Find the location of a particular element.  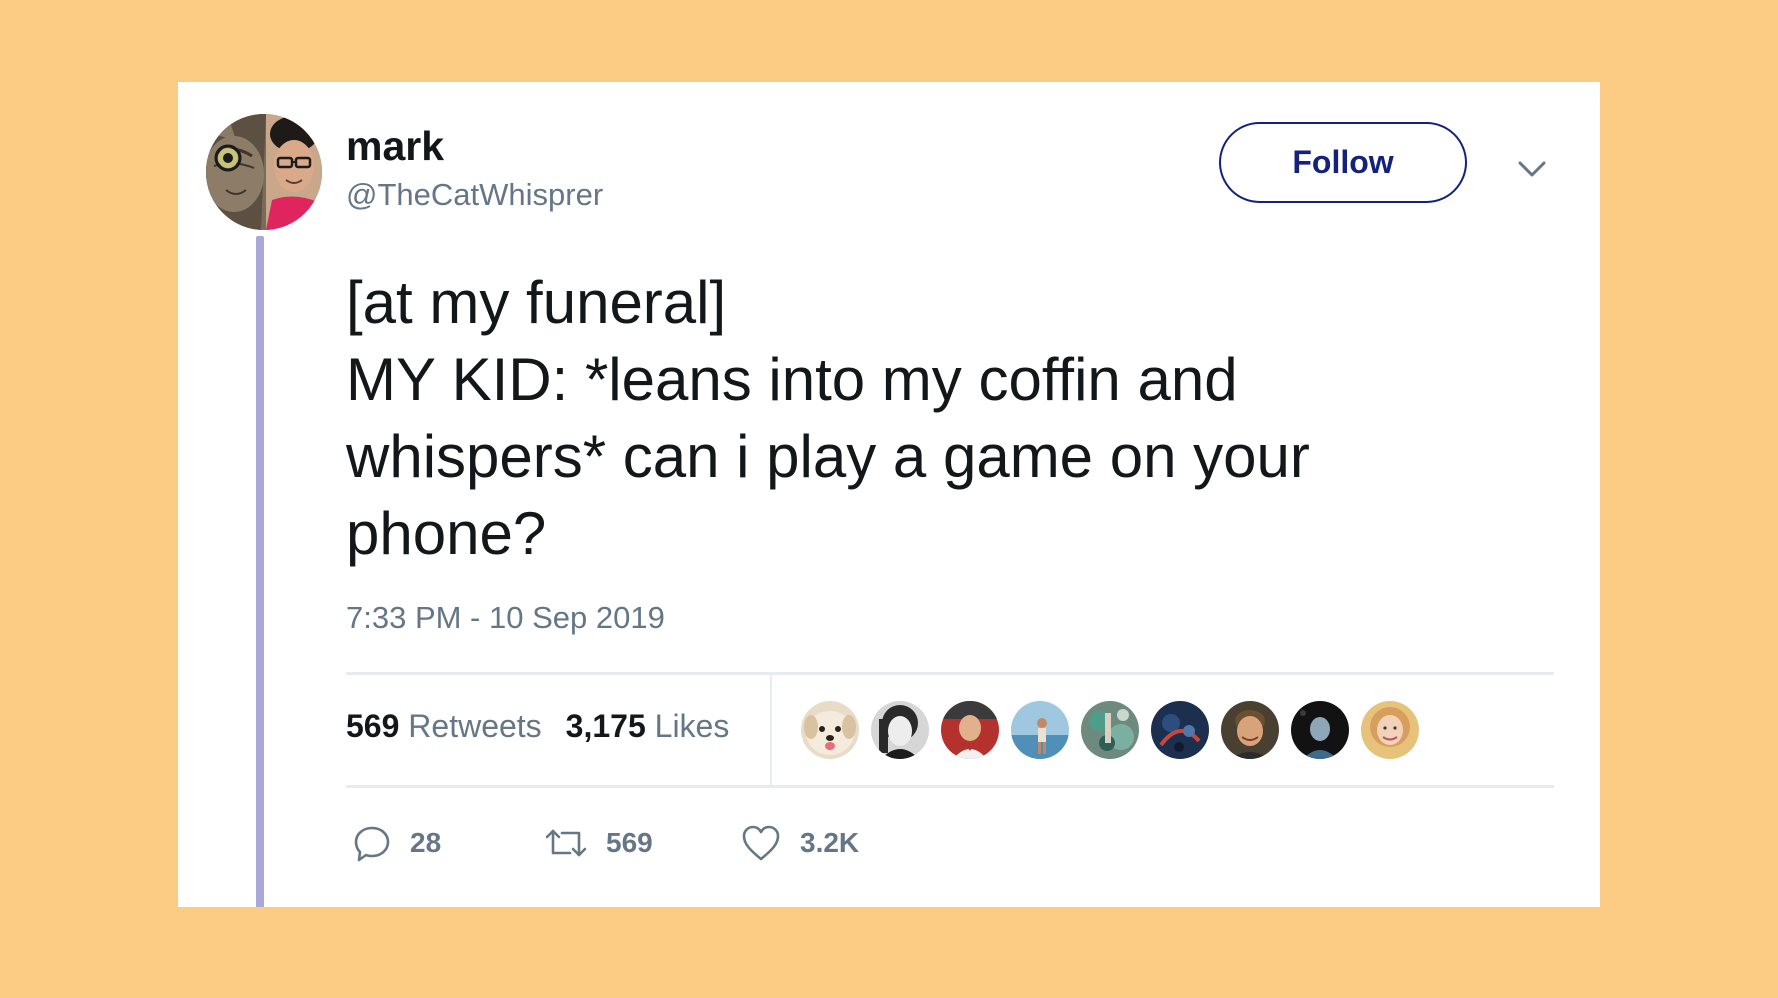

retweet-count: 569 is located at coordinates (629, 842).